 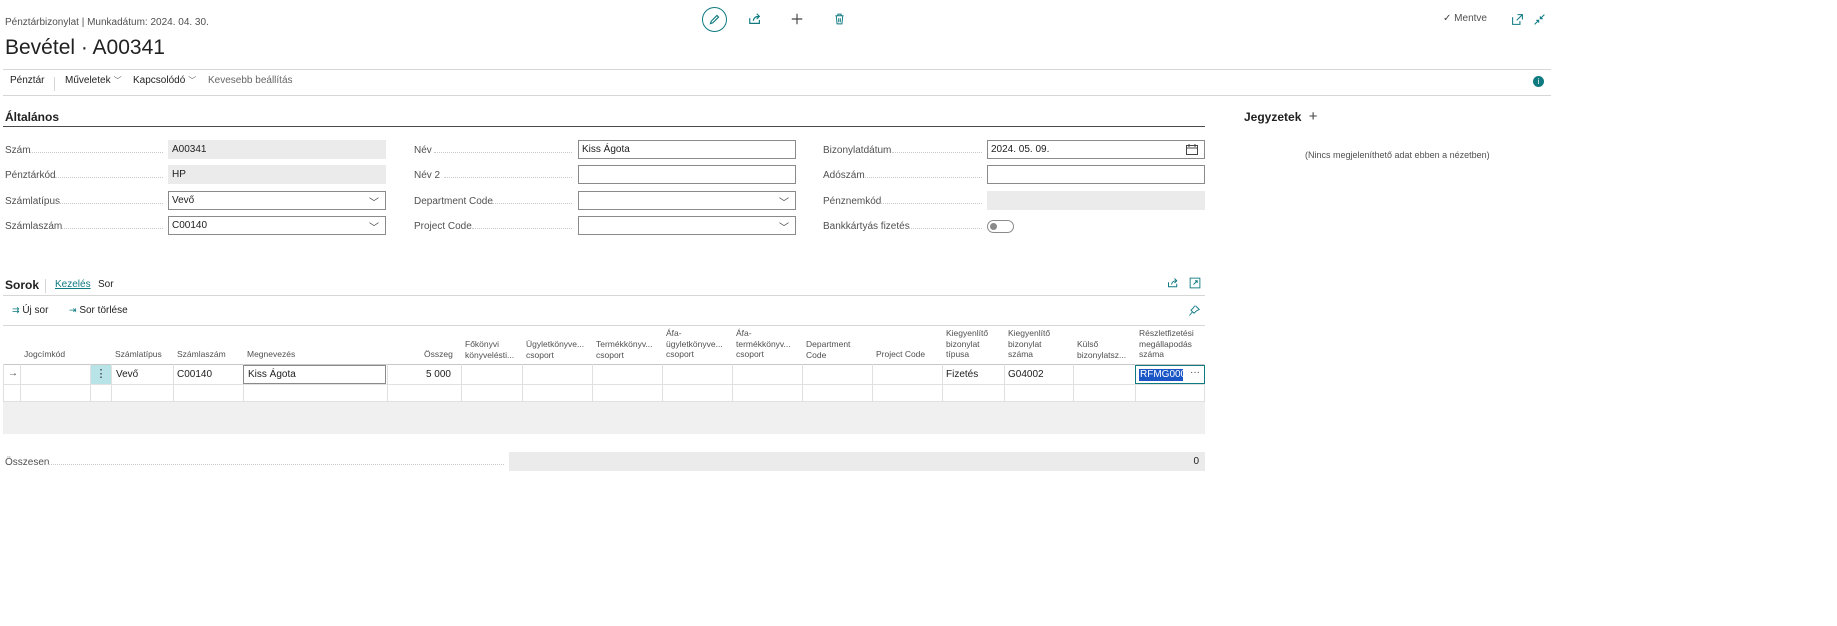 What do you see at coordinates (852, 201) in the screenshot?
I see `field-label-penznemkod: Pénznemkód` at bounding box center [852, 201].